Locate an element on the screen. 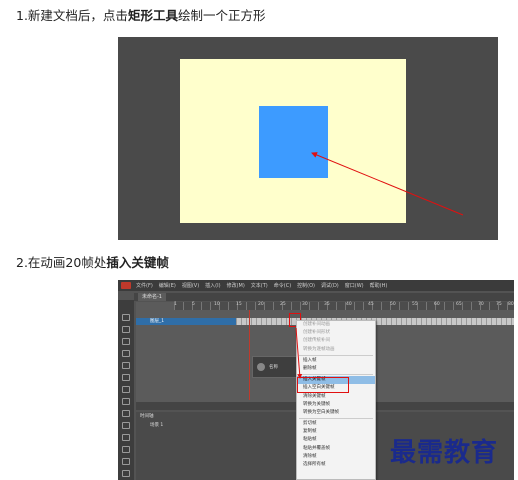  step-1-text: 1.新建文档后，点击矩形工具绘制一个正方形 is located at coordinates (140, 16).